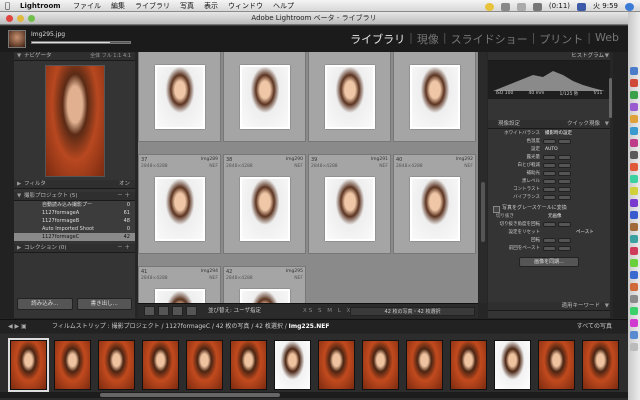 This screenshot has height=400, width=640. I want to click on right-panel-scrollbar, so click(610, 98).